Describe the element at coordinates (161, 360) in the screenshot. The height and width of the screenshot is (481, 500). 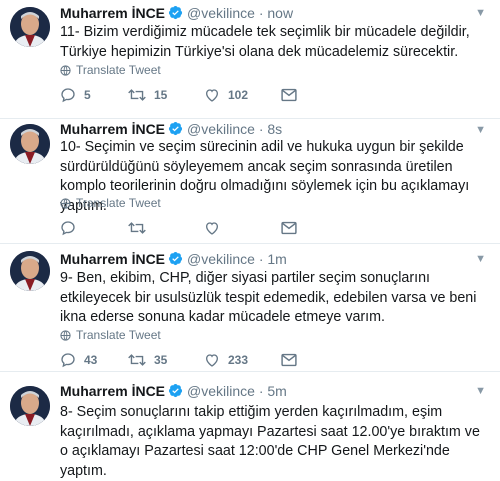
I see `retweet-count: 35` at that location.